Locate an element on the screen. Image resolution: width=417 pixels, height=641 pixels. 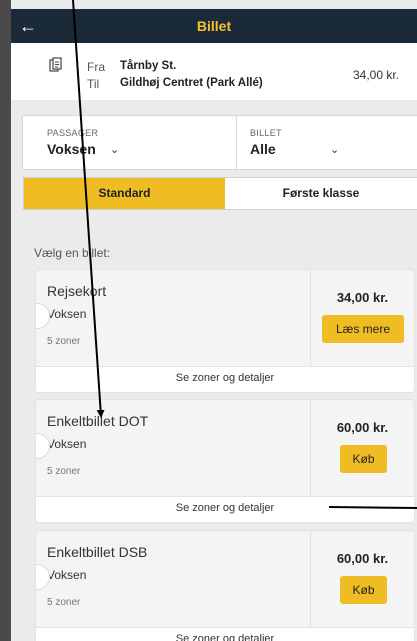
ticket-name: Enkeltbillet DSB is located at coordinates (97, 552).